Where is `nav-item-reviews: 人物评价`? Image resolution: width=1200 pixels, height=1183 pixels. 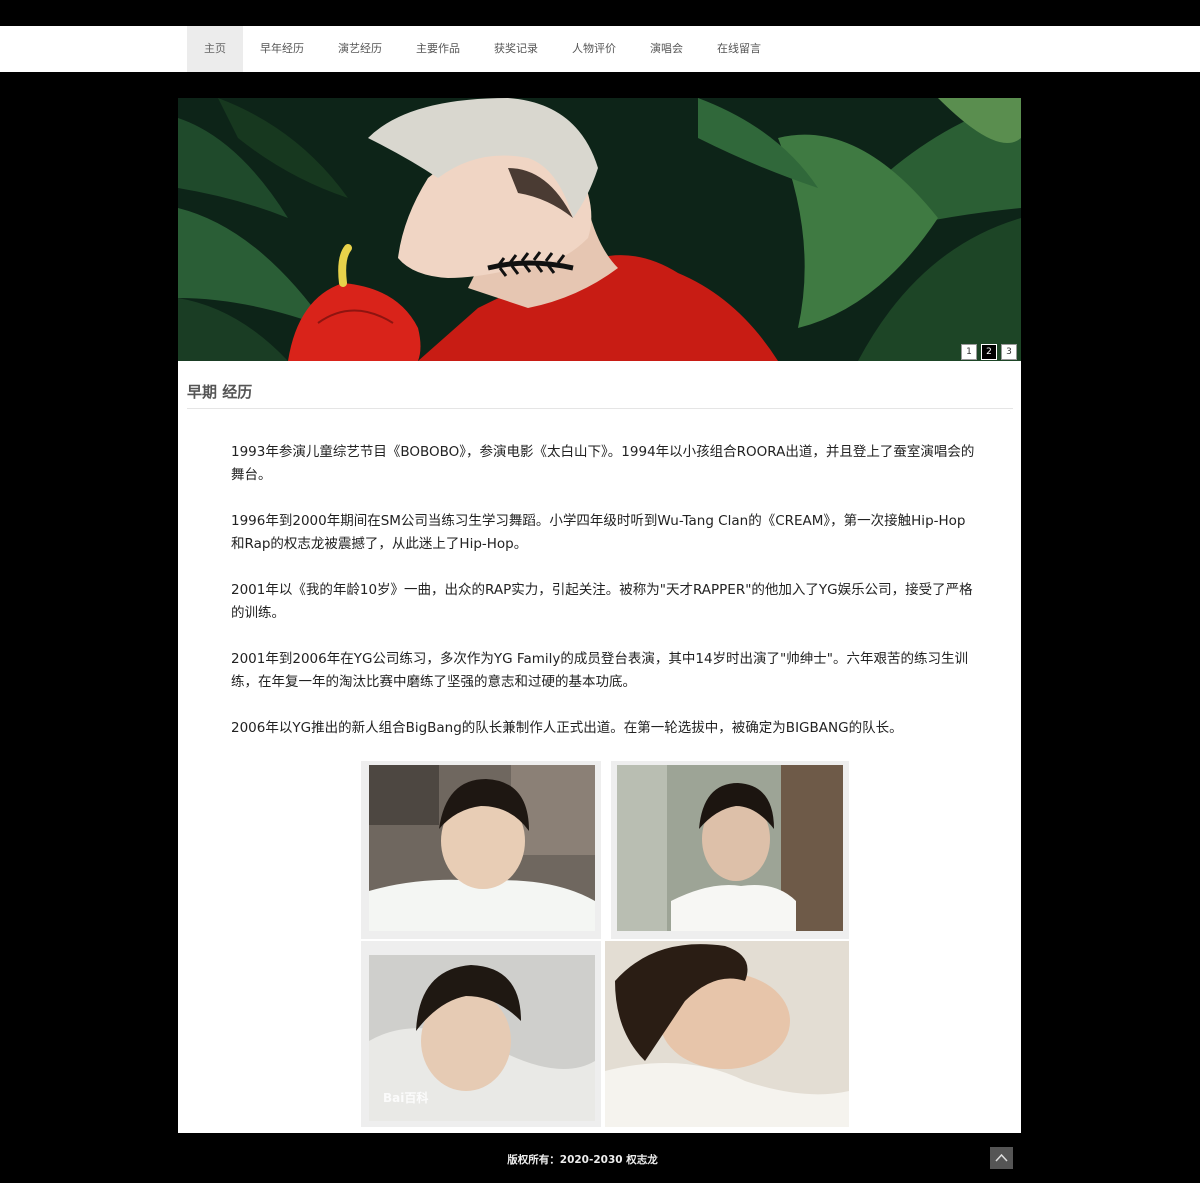
nav-item-reviews: 人物评价 is located at coordinates (594, 49).